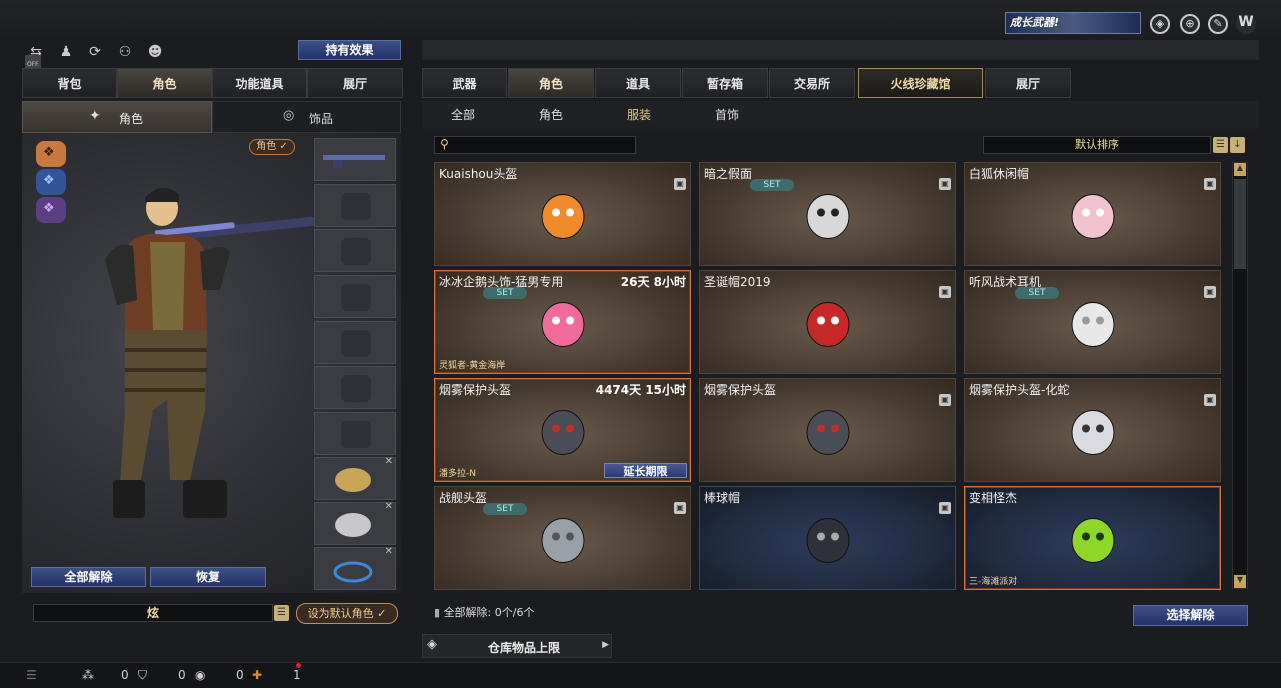 The height and width of the screenshot is (688, 1281). I want to click on item-name: 白狐休闲帽, so click(999, 174).